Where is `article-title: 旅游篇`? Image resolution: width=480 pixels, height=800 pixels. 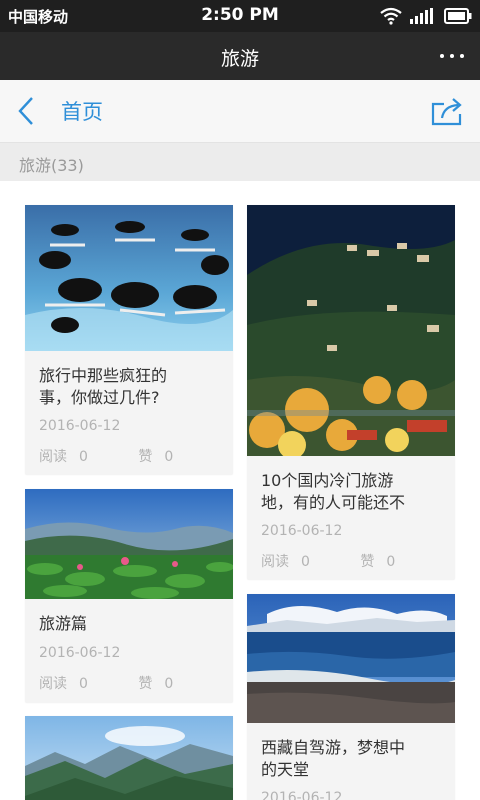 article-title: 旅游篇 is located at coordinates (63, 623).